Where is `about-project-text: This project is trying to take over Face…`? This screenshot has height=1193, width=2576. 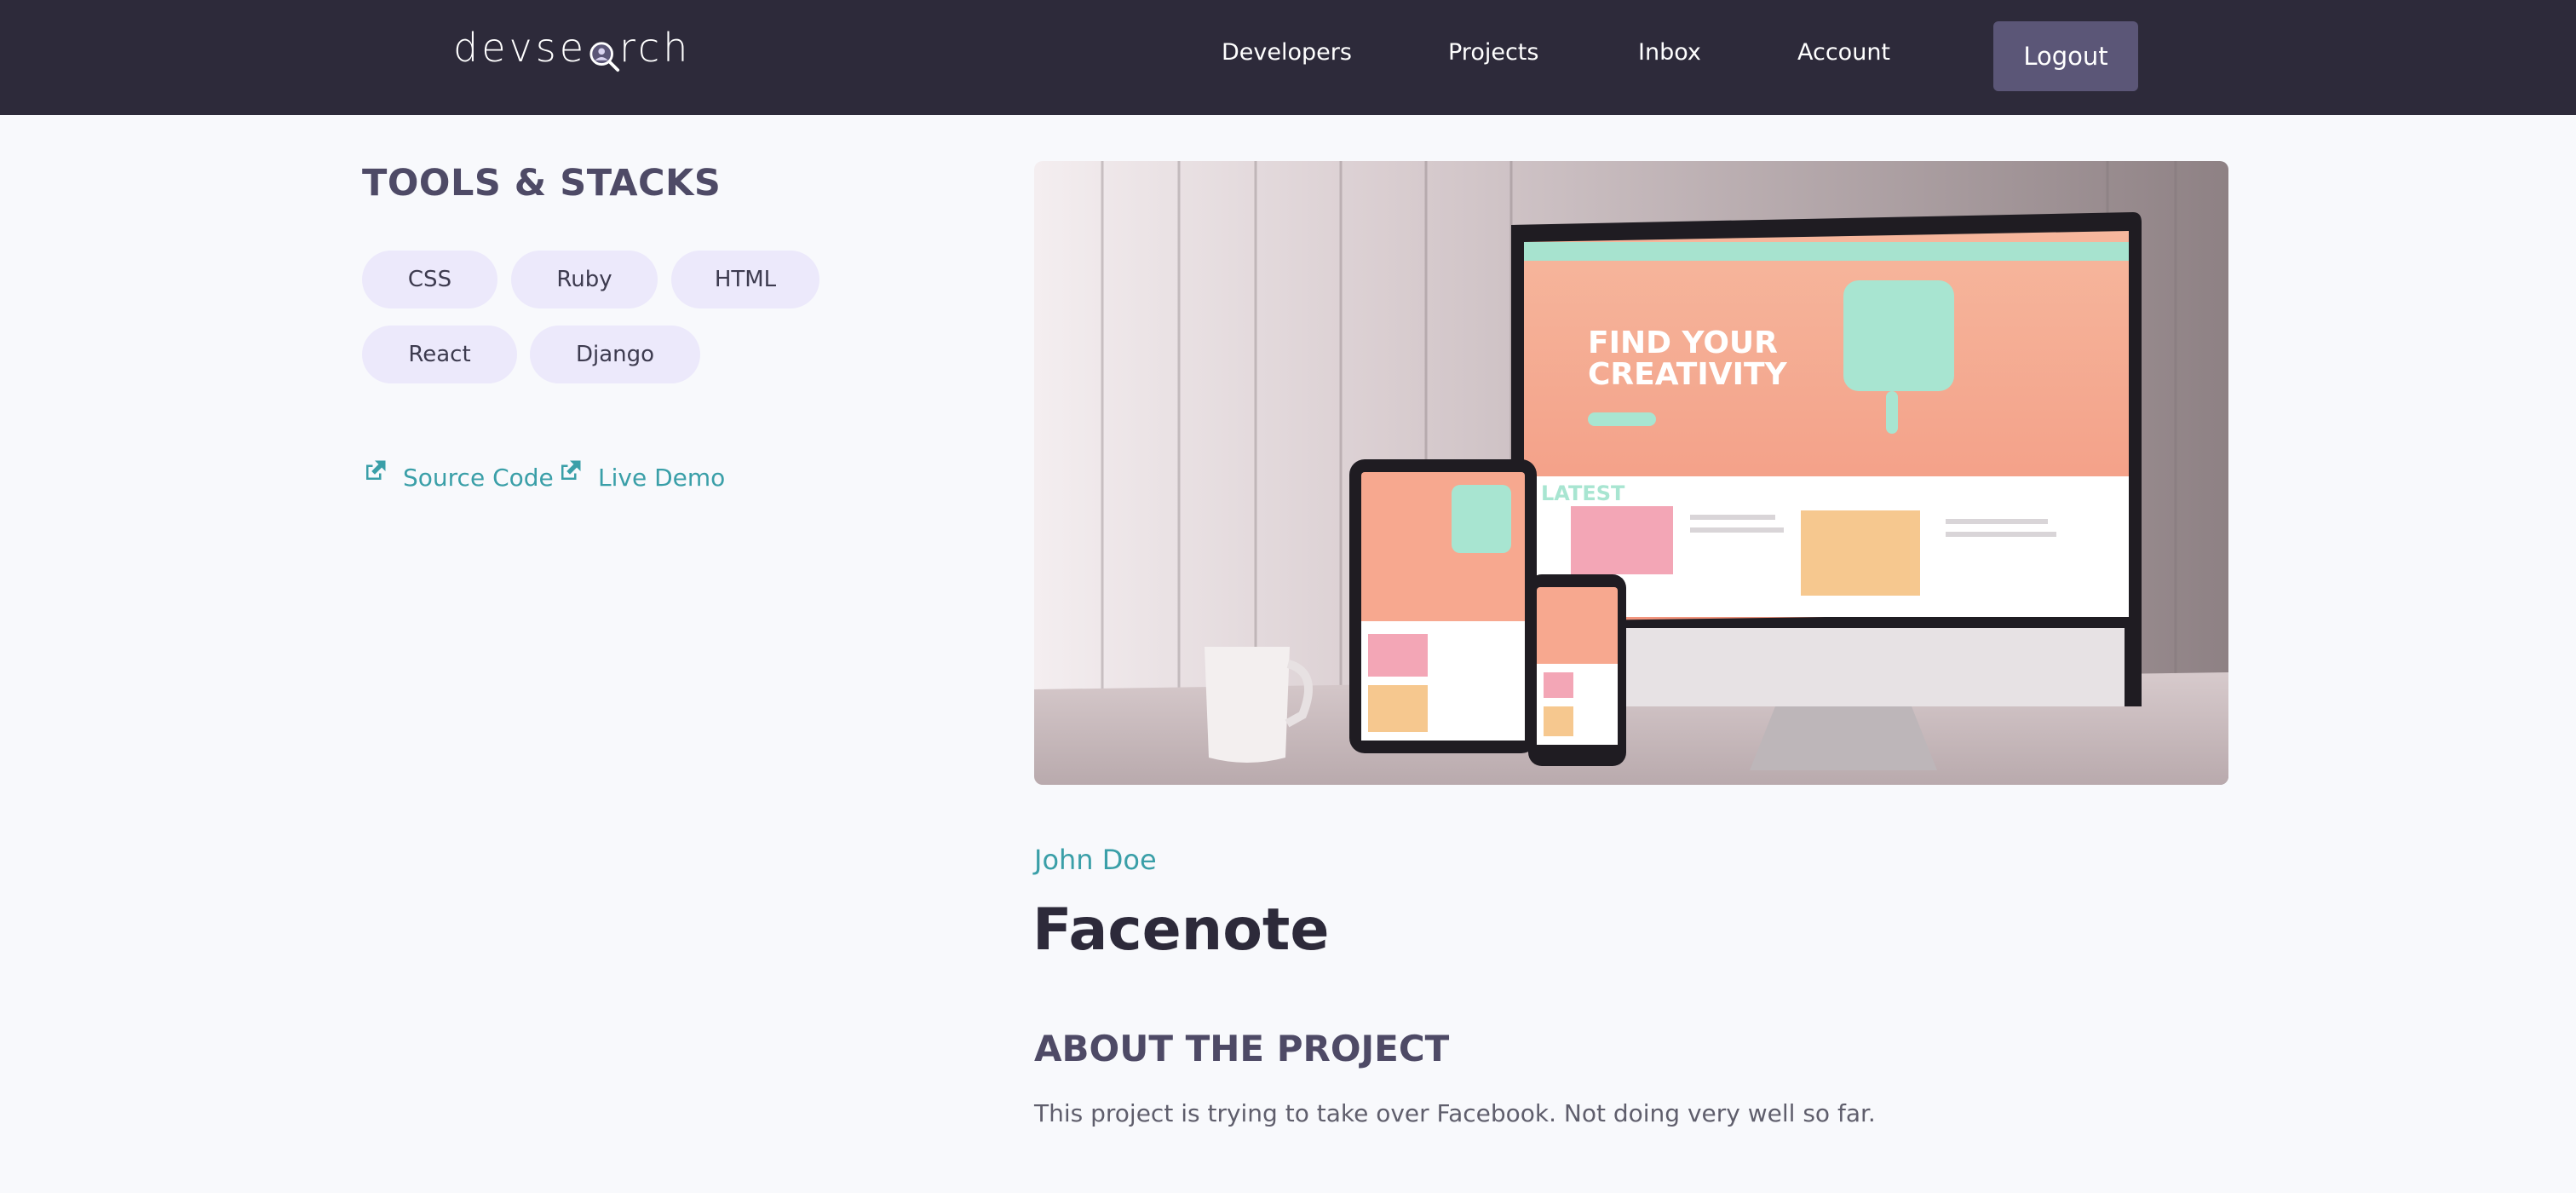 about-project-text: This project is trying to take over Face… is located at coordinates (1455, 1113).